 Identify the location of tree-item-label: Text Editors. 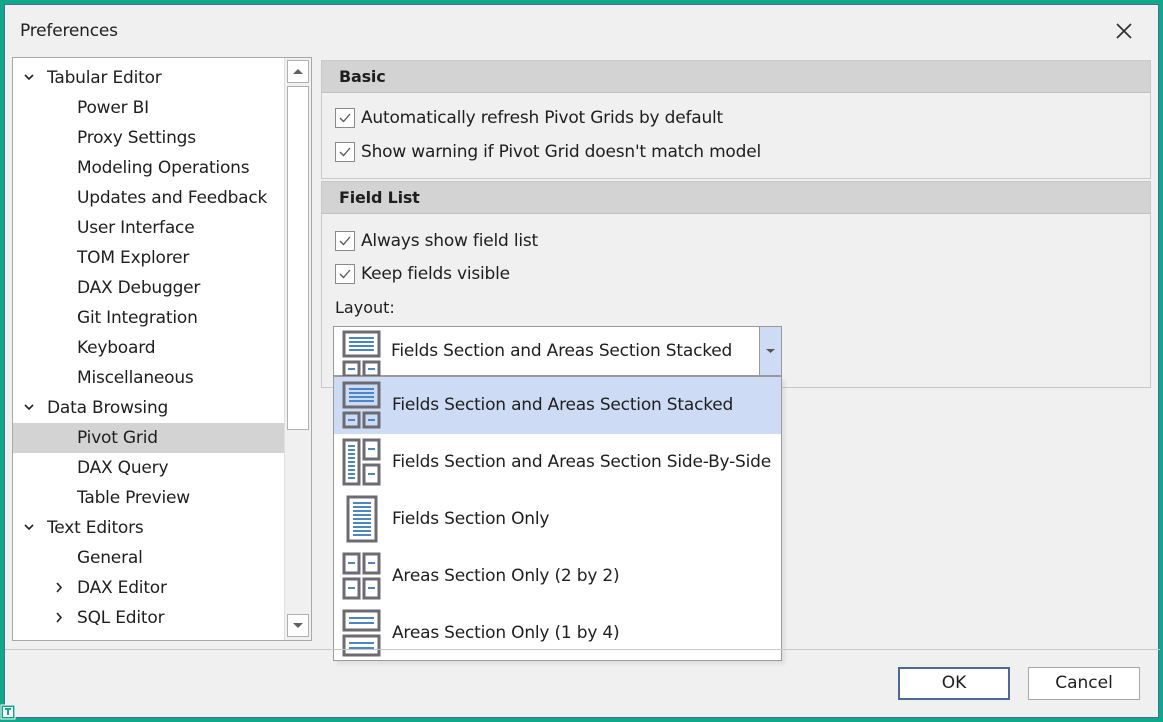
(95, 528).